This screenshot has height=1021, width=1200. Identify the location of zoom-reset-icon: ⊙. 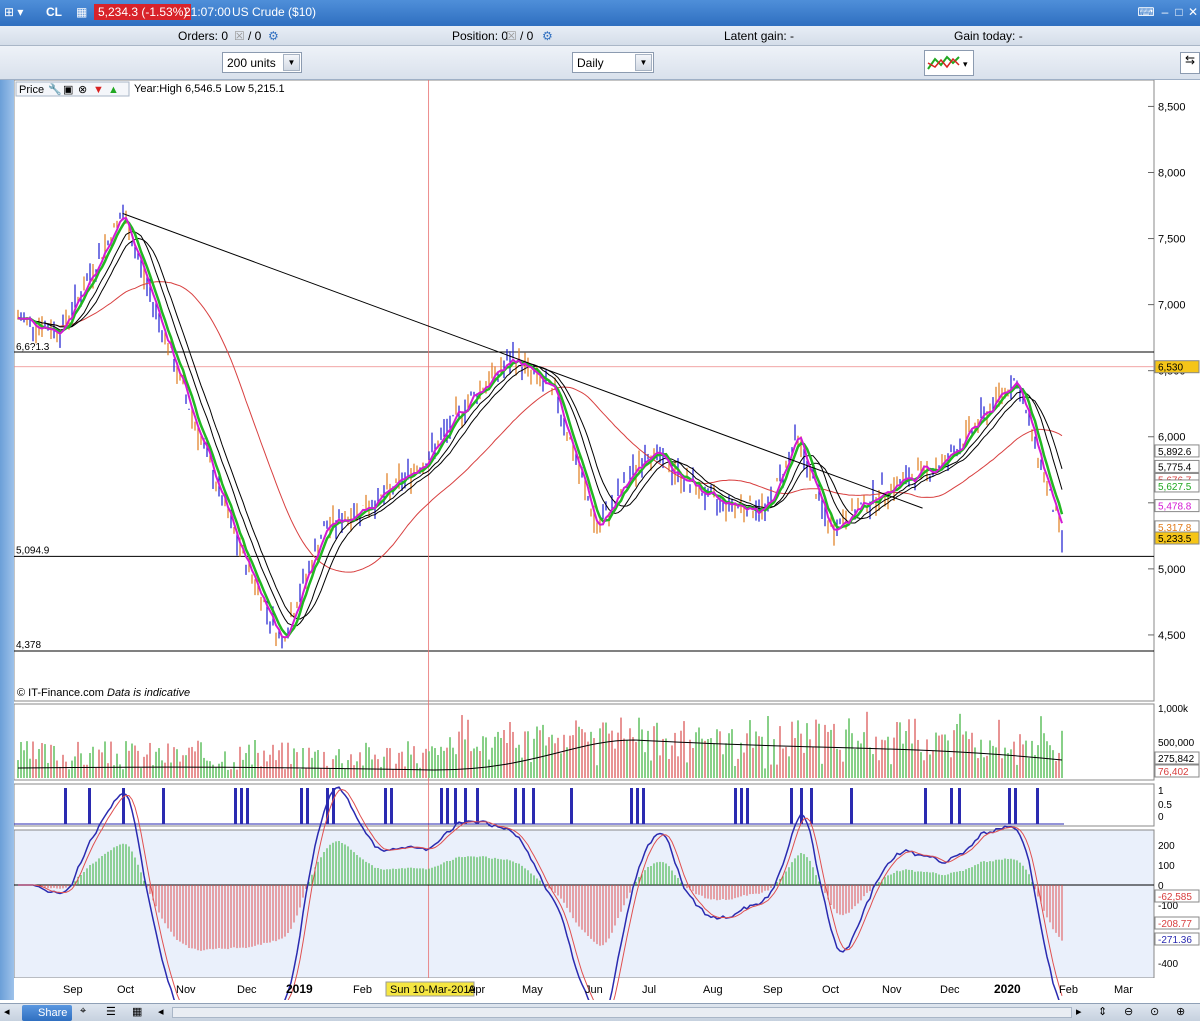
(1154, 1011).